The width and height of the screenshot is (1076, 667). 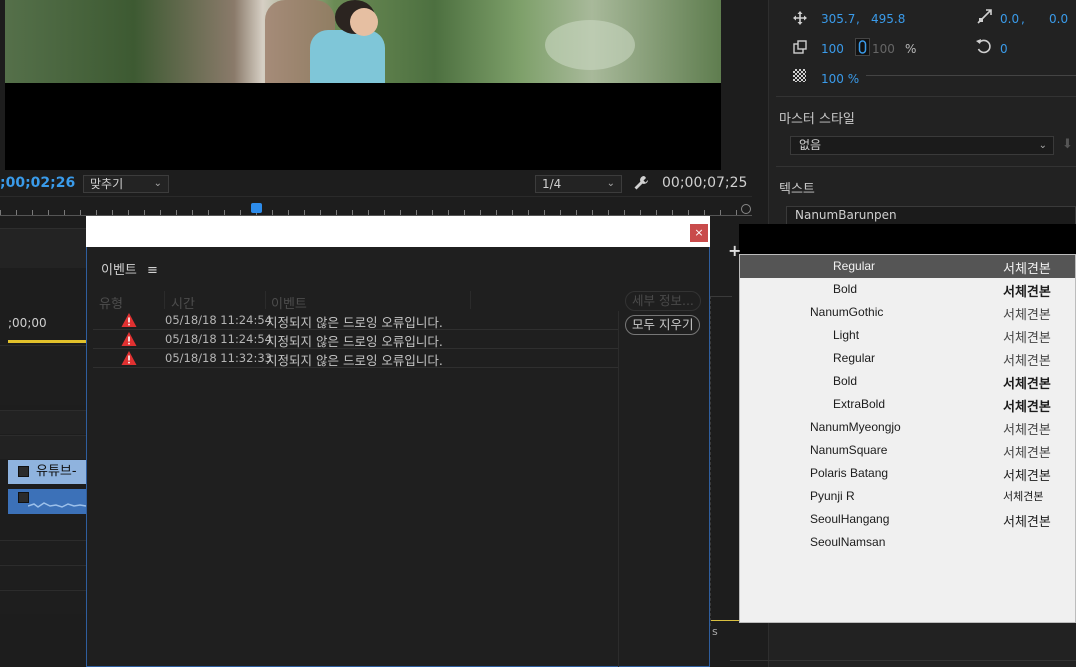 I want to click on master-style-select: 없음 ⌄, so click(x=922, y=145).